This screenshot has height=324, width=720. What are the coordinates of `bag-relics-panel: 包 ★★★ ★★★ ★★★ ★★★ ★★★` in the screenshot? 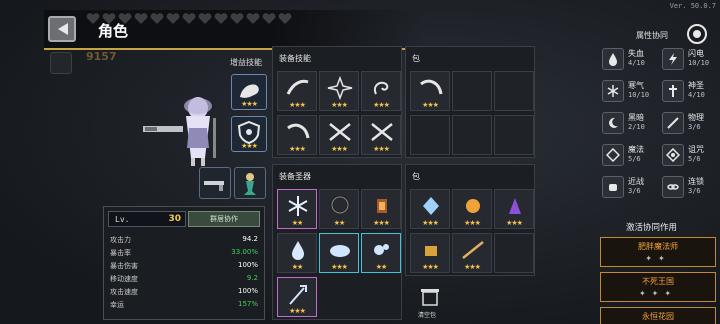 It's located at (470, 220).